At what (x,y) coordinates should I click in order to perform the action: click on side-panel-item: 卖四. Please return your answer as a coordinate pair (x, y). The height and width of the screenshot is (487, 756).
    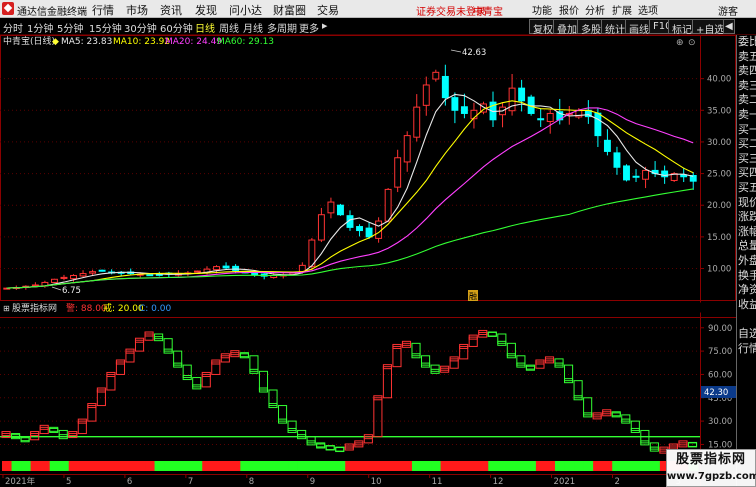
    Looking at the image, I should click on (747, 70).